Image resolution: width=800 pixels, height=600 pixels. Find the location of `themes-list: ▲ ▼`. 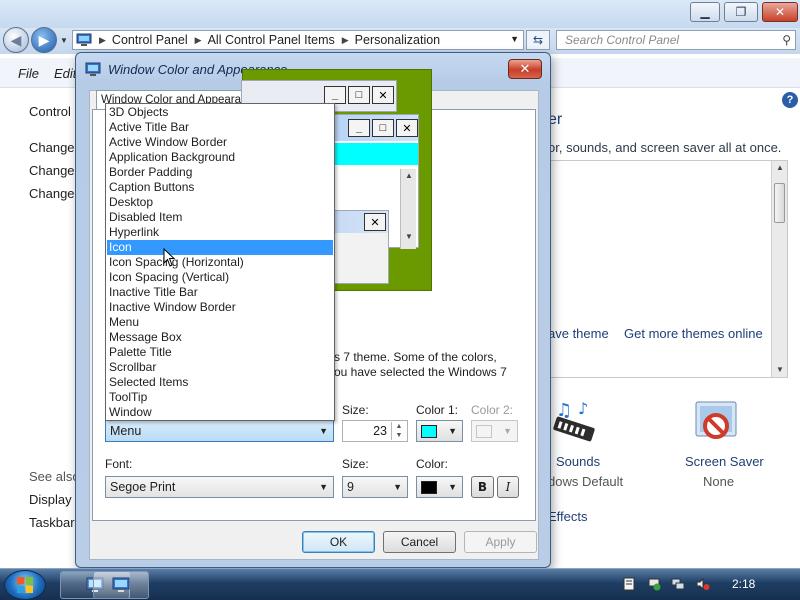

themes-list: ▲ ▼ is located at coordinates (662, 269).